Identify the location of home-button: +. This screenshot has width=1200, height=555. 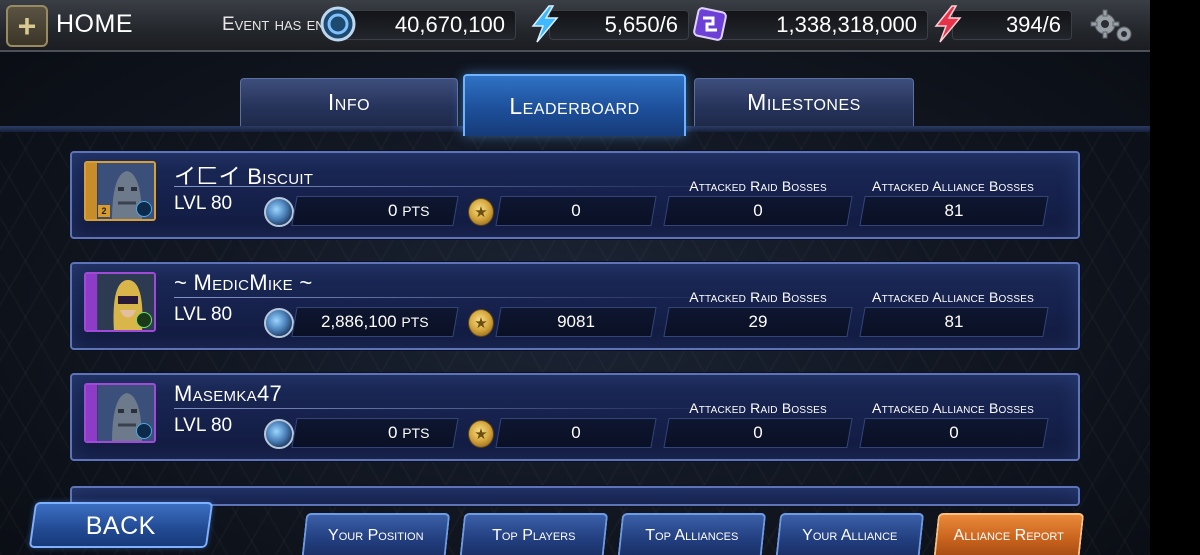
(27, 26).